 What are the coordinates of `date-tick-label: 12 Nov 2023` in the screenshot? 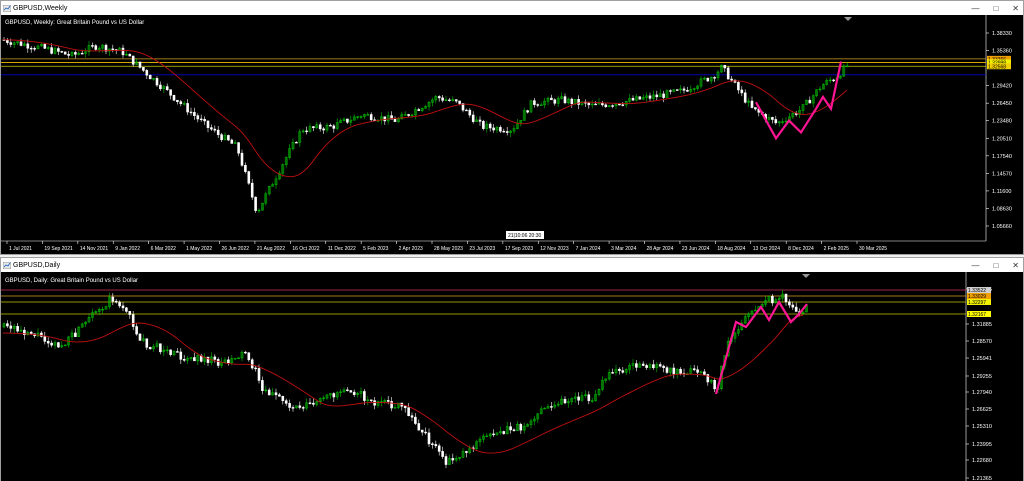 It's located at (554, 249).